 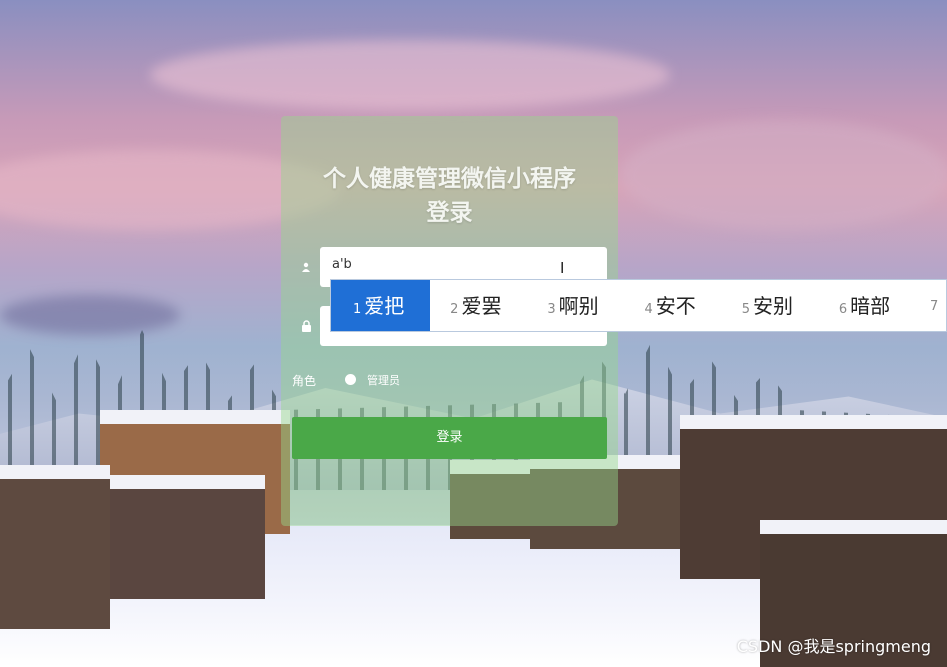 What do you see at coordinates (449, 438) in the screenshot?
I see `login-button: 登录` at bounding box center [449, 438].